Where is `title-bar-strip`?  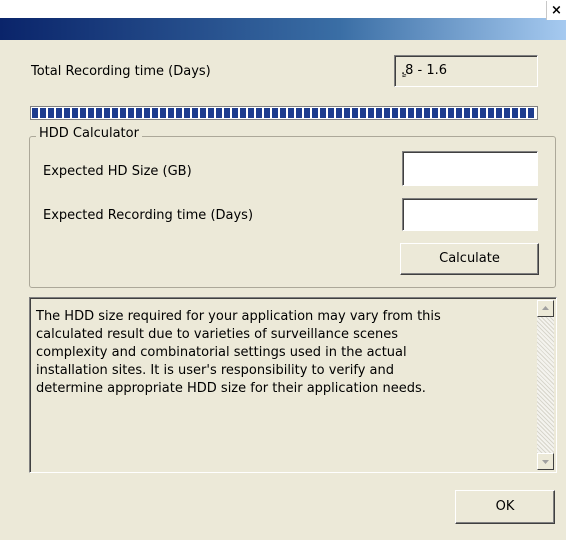
title-bar-strip is located at coordinates (283, 29).